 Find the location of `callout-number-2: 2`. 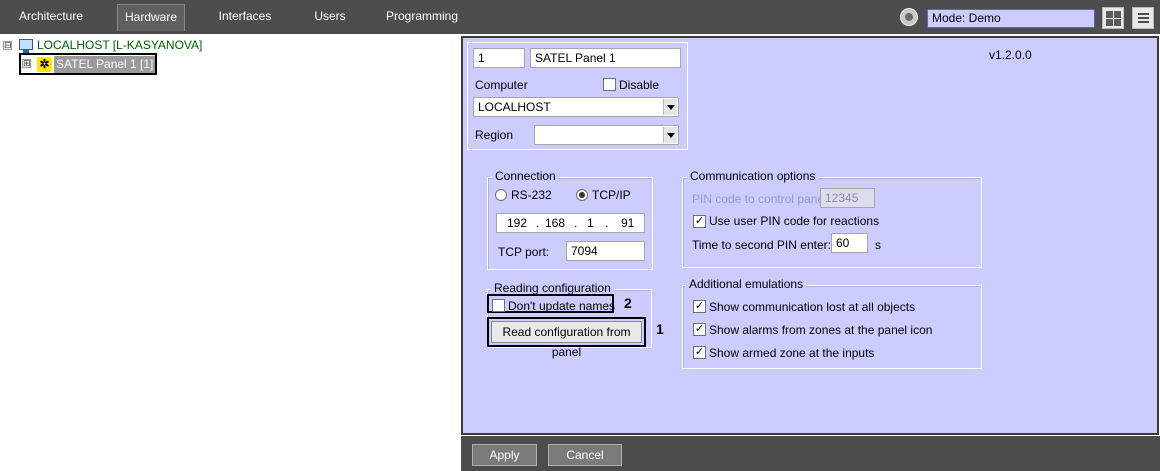

callout-number-2: 2 is located at coordinates (628, 303).